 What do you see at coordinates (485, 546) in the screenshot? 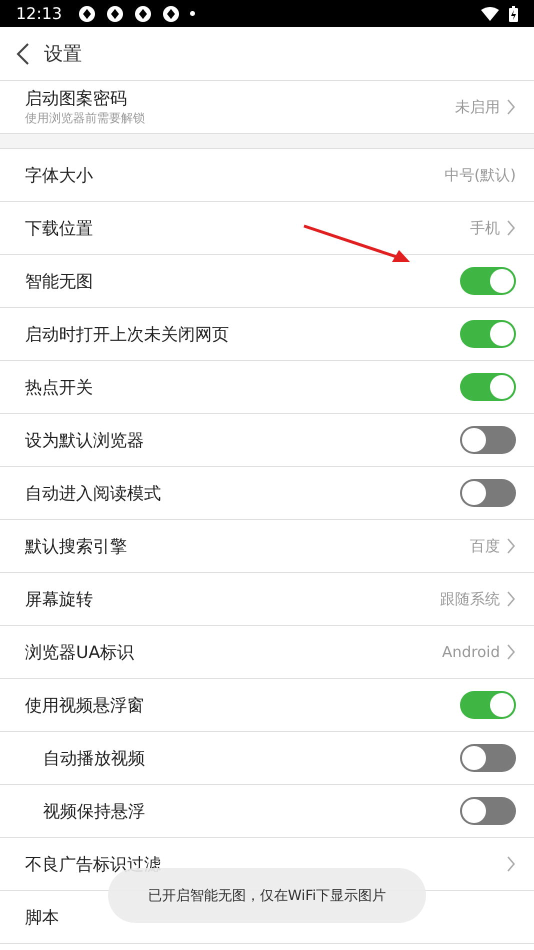
I see `setting-value: 百度` at bounding box center [485, 546].